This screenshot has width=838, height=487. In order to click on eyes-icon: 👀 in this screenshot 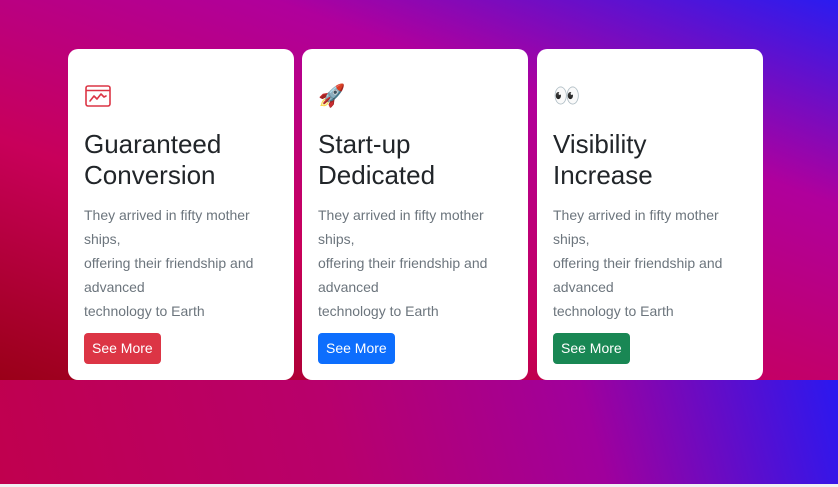, I will do `click(650, 96)`.